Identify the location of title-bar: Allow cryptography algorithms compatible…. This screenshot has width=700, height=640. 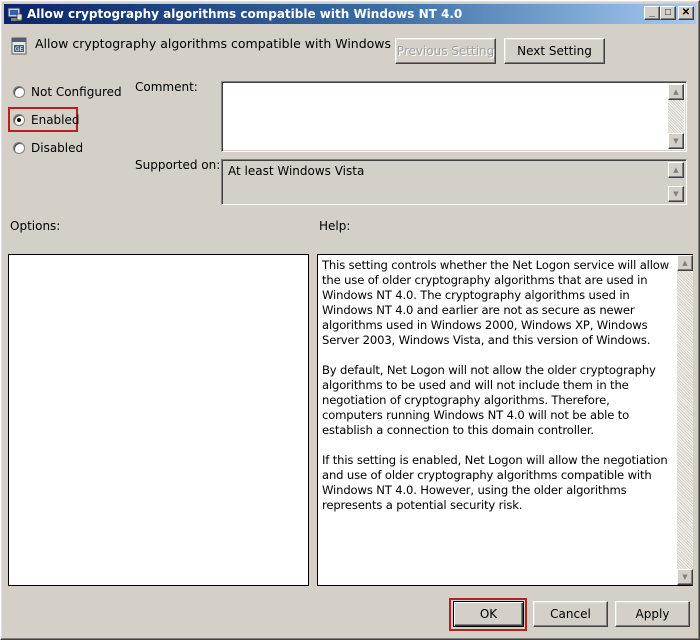
(350, 14).